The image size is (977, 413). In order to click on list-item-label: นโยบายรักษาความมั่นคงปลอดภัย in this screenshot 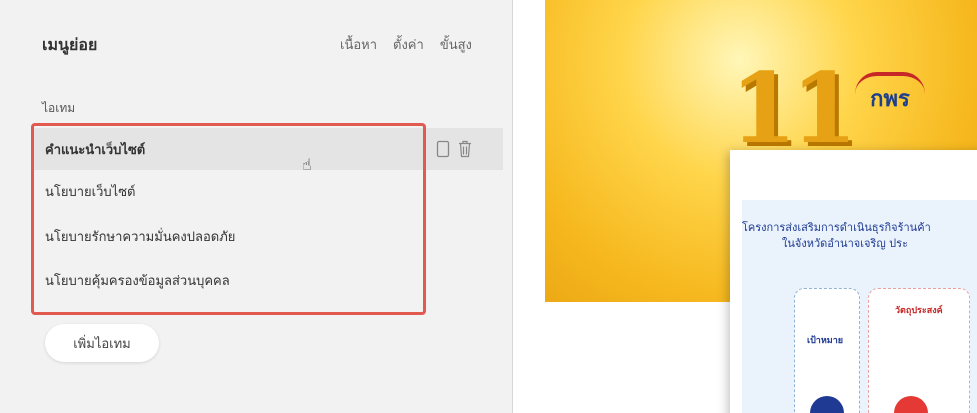, I will do `click(140, 237)`.